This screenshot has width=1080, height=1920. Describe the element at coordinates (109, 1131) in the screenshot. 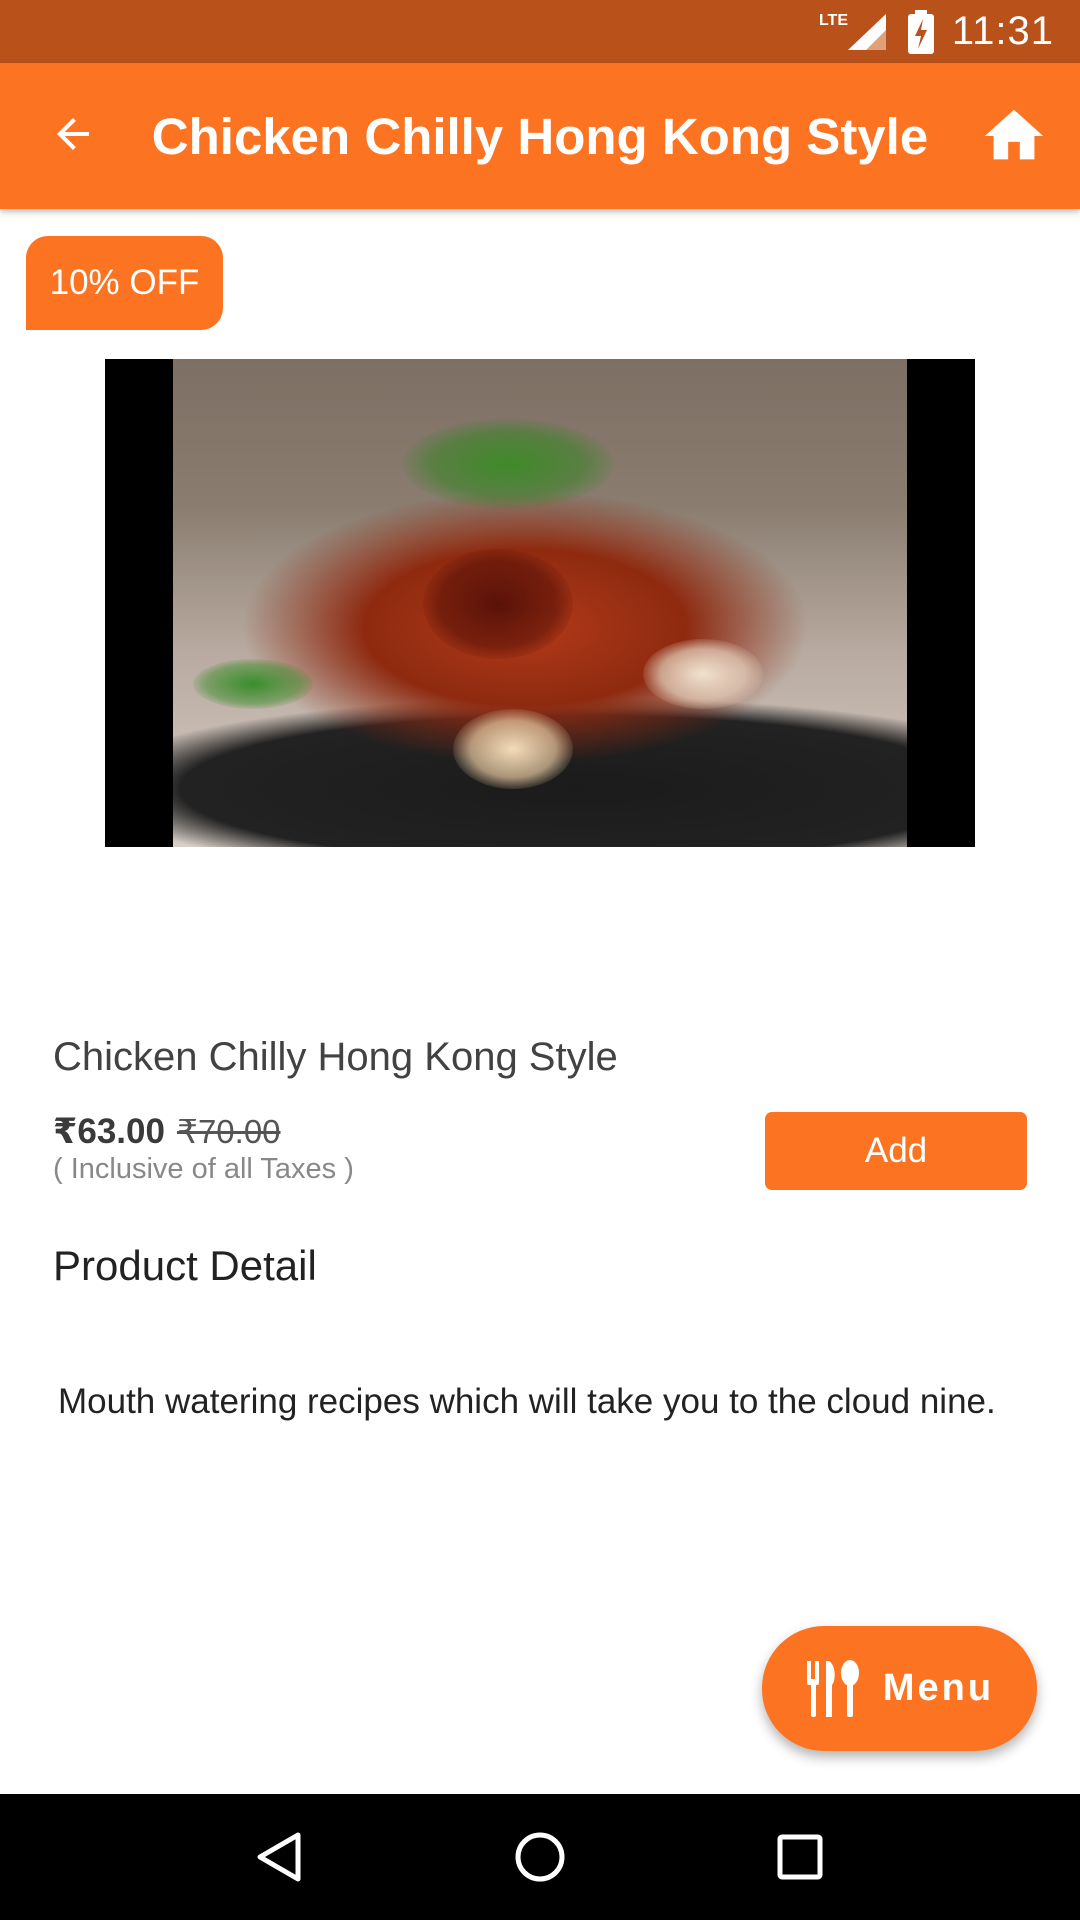

I see `price-current: ₹63.00` at that location.